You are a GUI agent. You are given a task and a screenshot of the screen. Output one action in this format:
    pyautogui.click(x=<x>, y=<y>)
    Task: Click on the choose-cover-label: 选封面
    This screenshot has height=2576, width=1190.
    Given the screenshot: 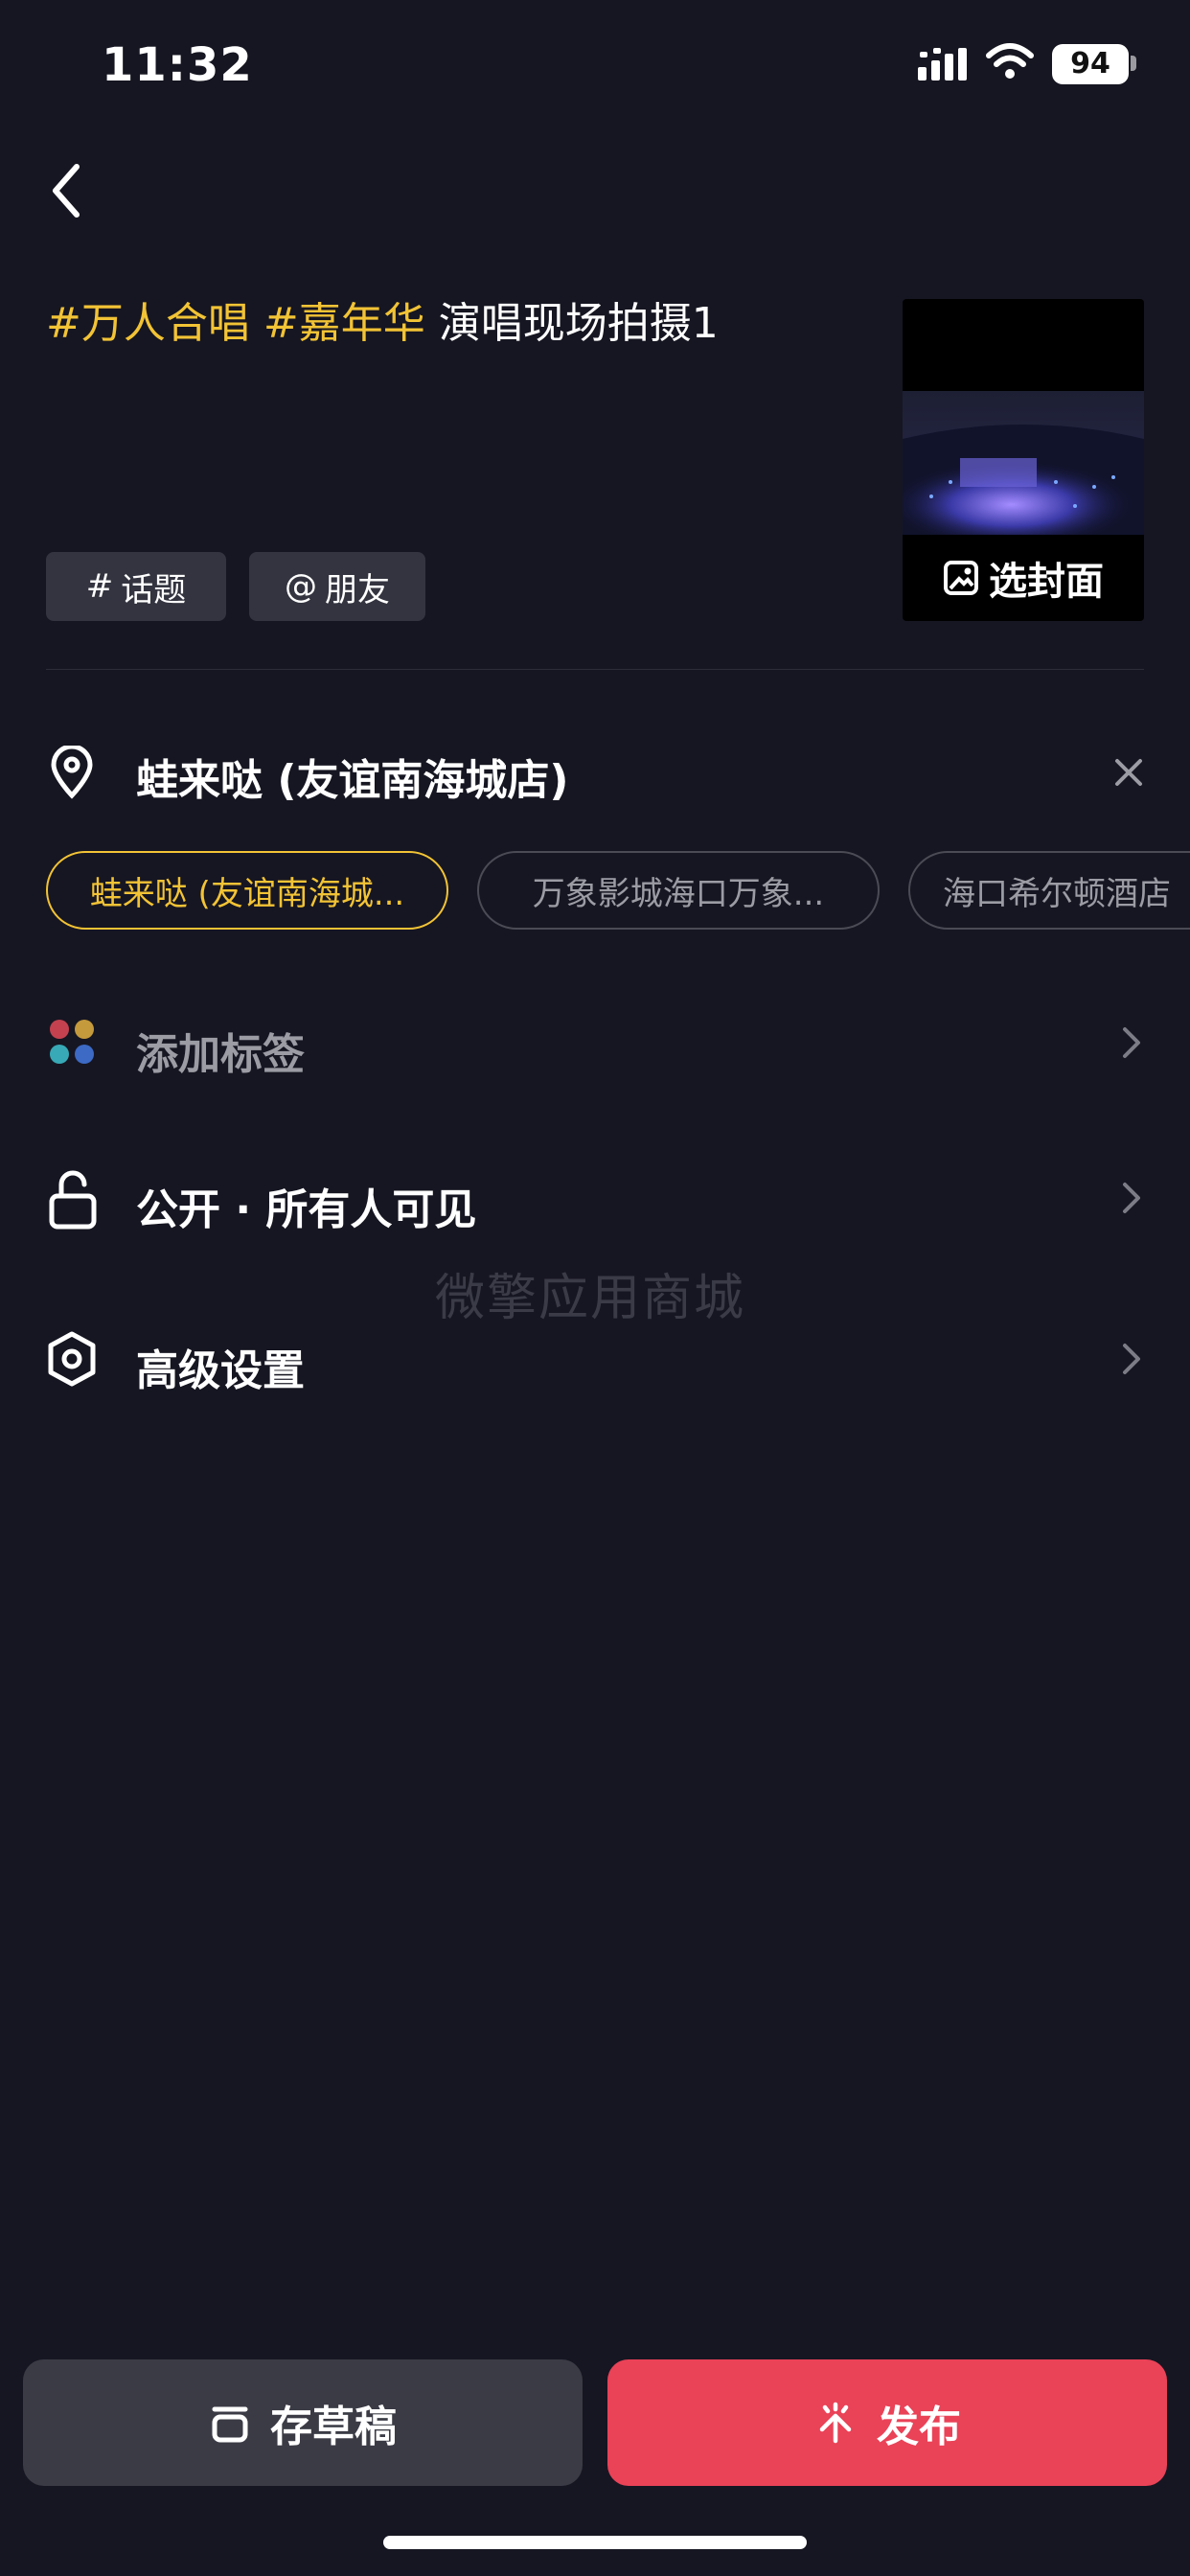 What is the action you would take?
    pyautogui.click(x=1023, y=578)
    